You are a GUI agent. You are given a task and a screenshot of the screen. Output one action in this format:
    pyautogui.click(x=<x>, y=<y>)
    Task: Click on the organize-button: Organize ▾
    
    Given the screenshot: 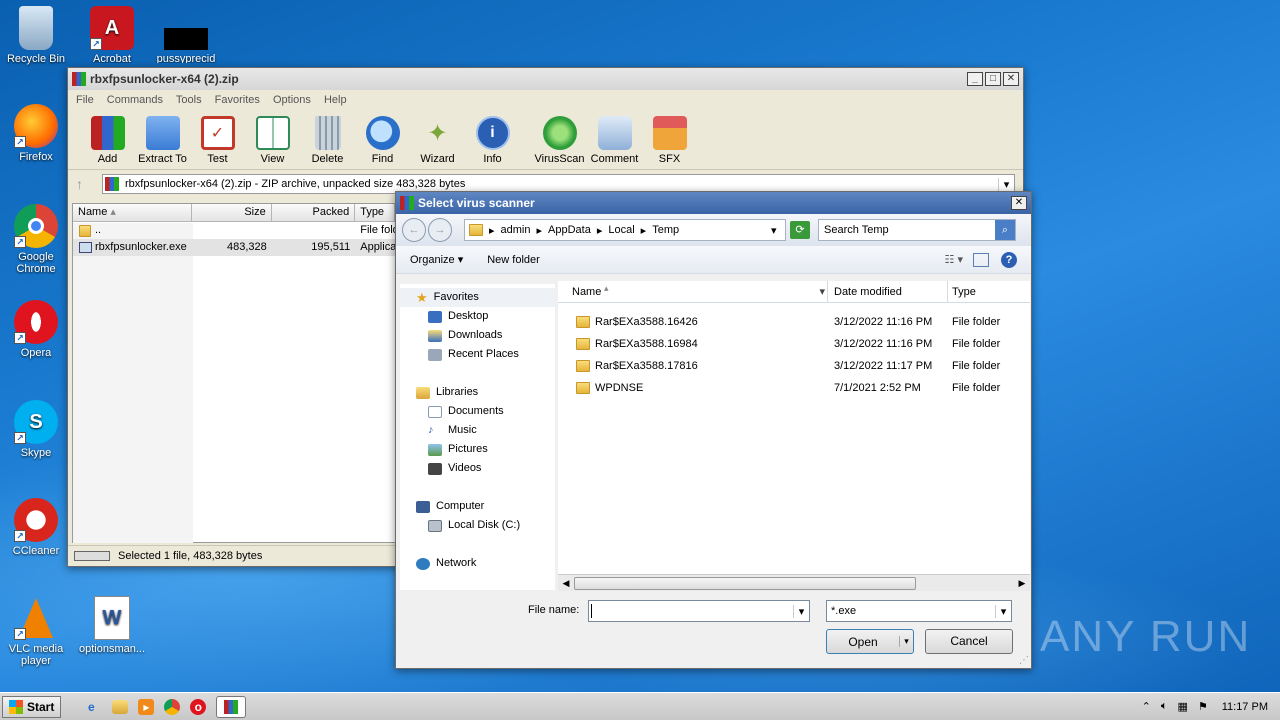 What is the action you would take?
    pyautogui.click(x=436, y=259)
    